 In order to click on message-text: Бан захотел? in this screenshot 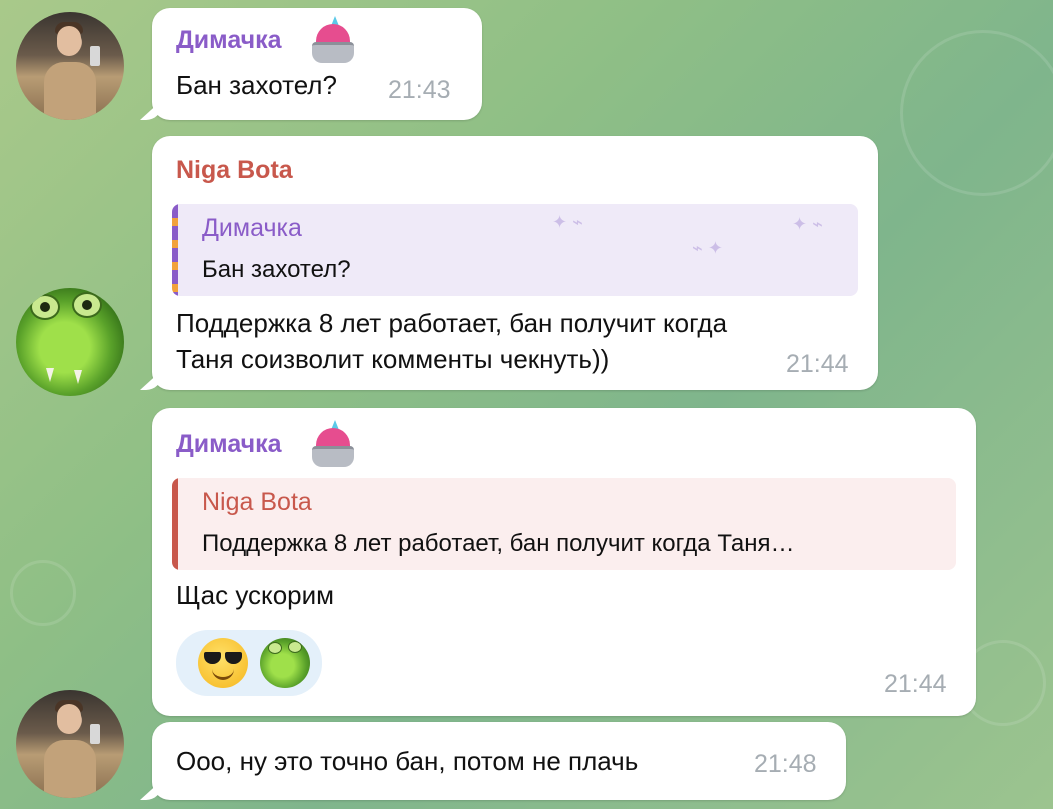, I will do `click(256, 85)`.